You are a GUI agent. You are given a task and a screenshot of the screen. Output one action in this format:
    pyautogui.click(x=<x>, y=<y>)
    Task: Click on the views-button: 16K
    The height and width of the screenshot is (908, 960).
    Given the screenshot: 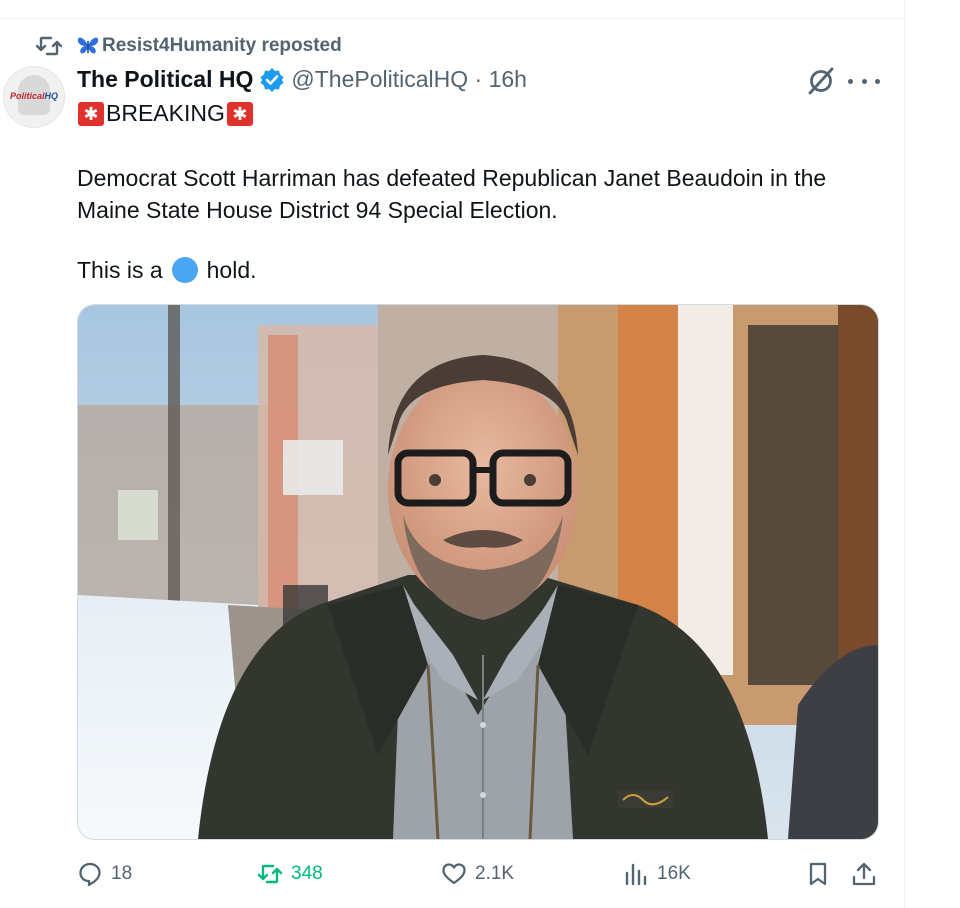 What is the action you would take?
    pyautogui.click(x=657, y=874)
    